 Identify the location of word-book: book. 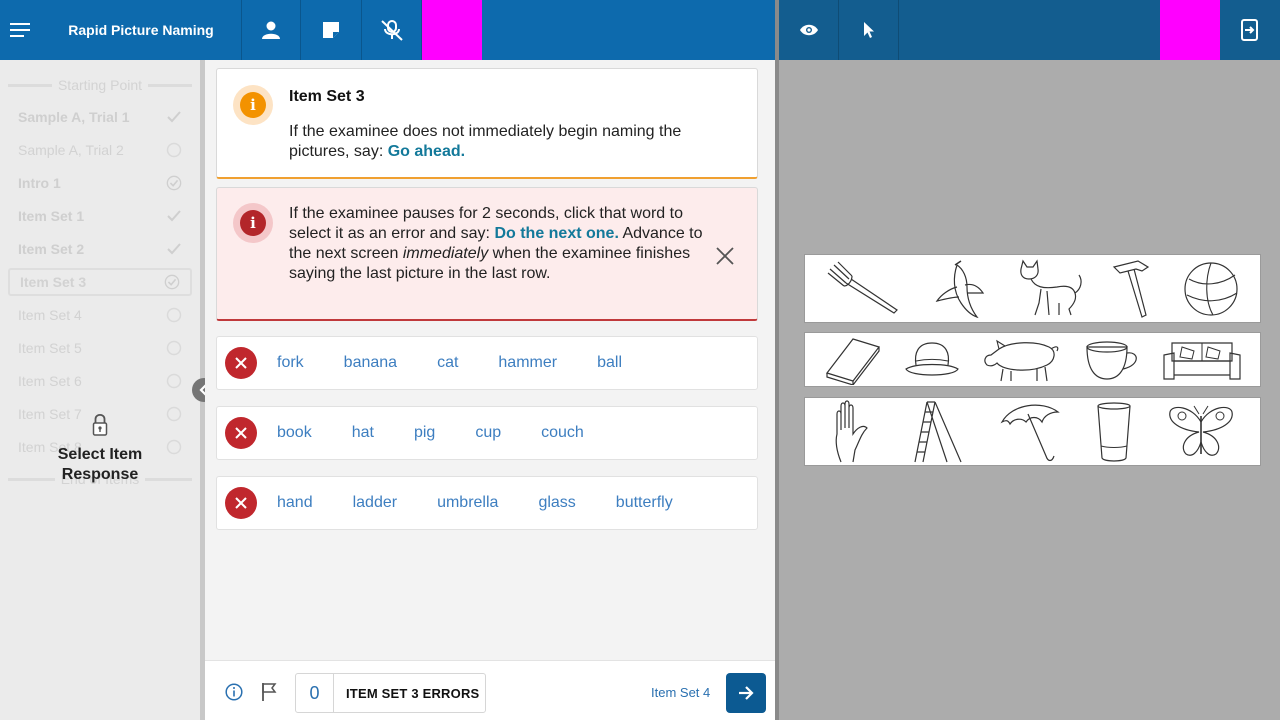
(294, 433).